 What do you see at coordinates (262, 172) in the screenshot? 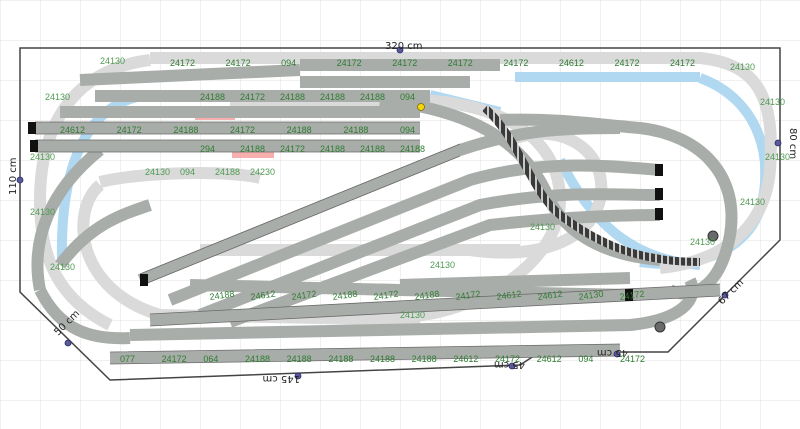
I see `piece-label: 24230` at bounding box center [262, 172].